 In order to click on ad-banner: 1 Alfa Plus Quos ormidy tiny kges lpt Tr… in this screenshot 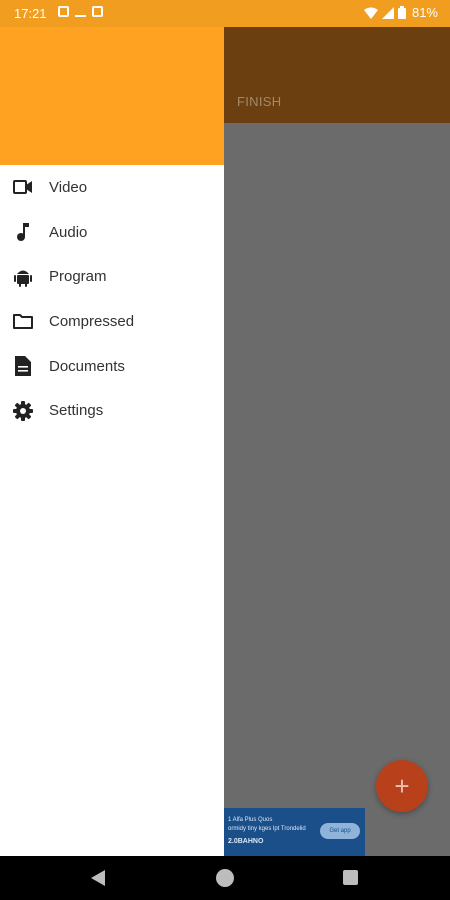, I will do `click(294, 832)`.